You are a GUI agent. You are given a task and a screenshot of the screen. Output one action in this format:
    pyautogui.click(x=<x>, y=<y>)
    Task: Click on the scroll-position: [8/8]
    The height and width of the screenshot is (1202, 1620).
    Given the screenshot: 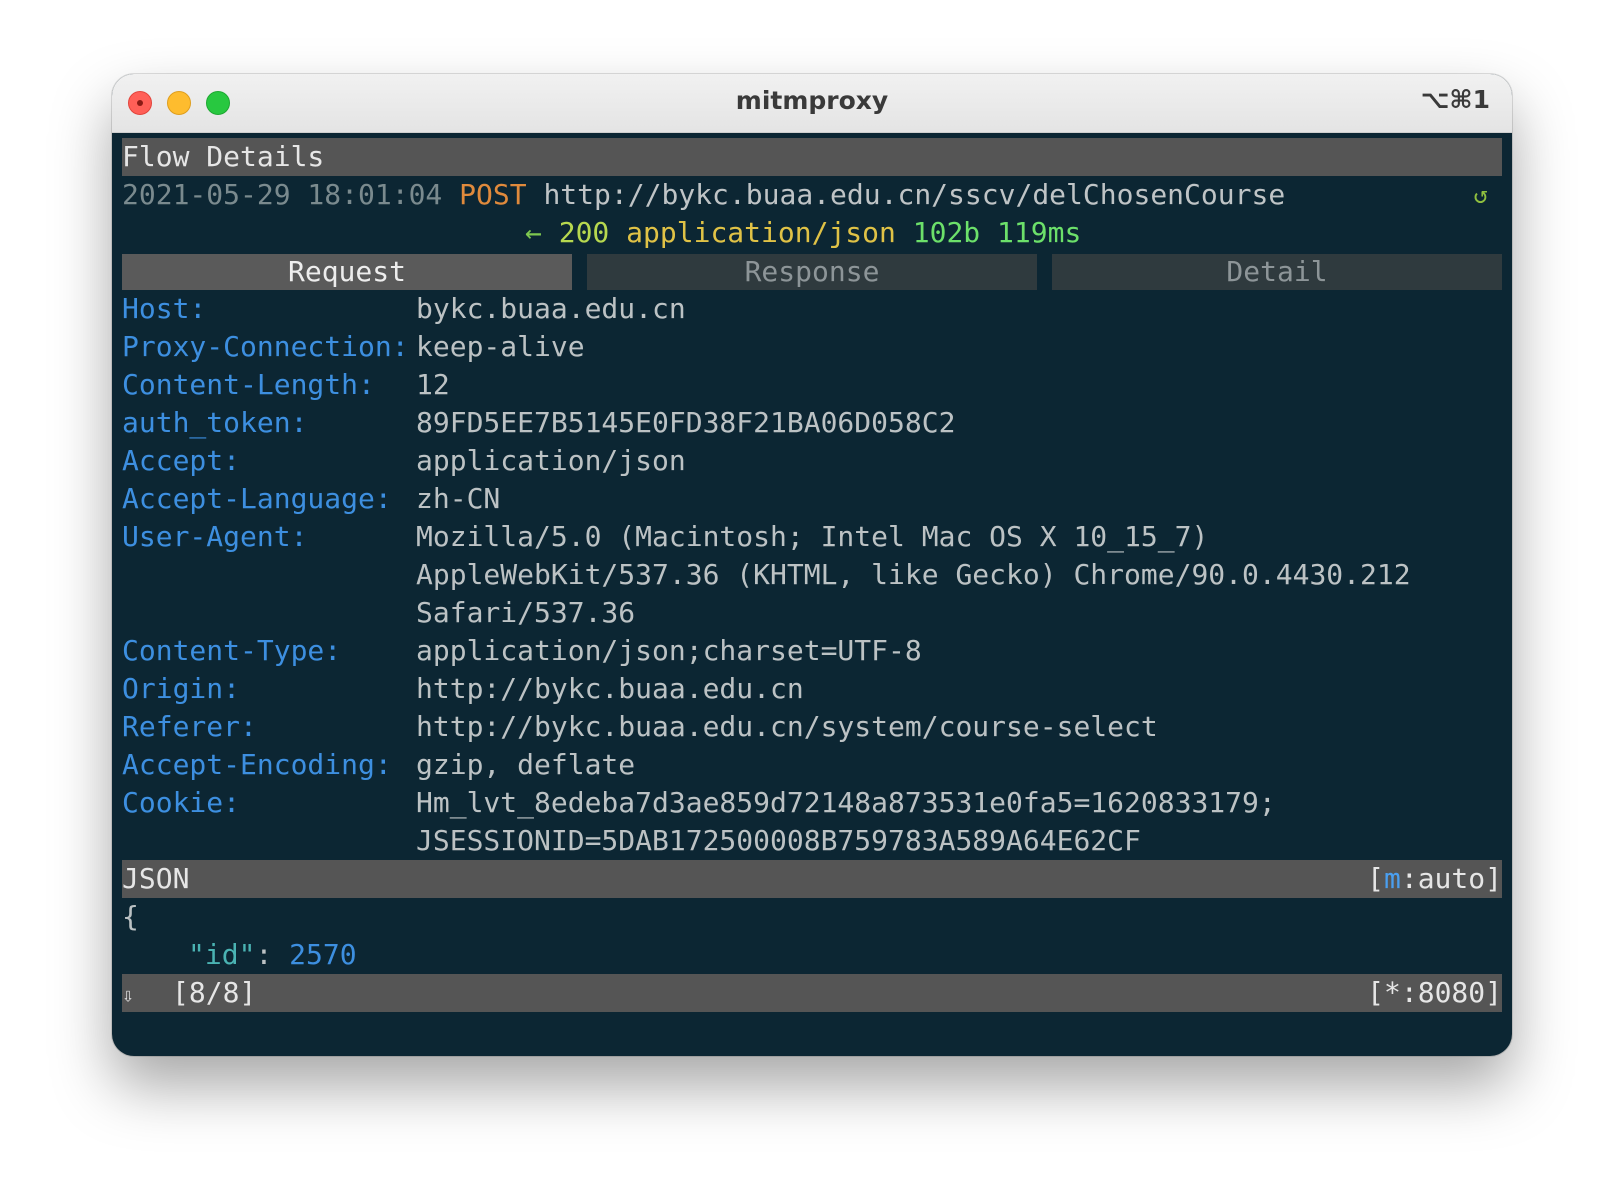 What is the action you would take?
    pyautogui.click(x=214, y=992)
    